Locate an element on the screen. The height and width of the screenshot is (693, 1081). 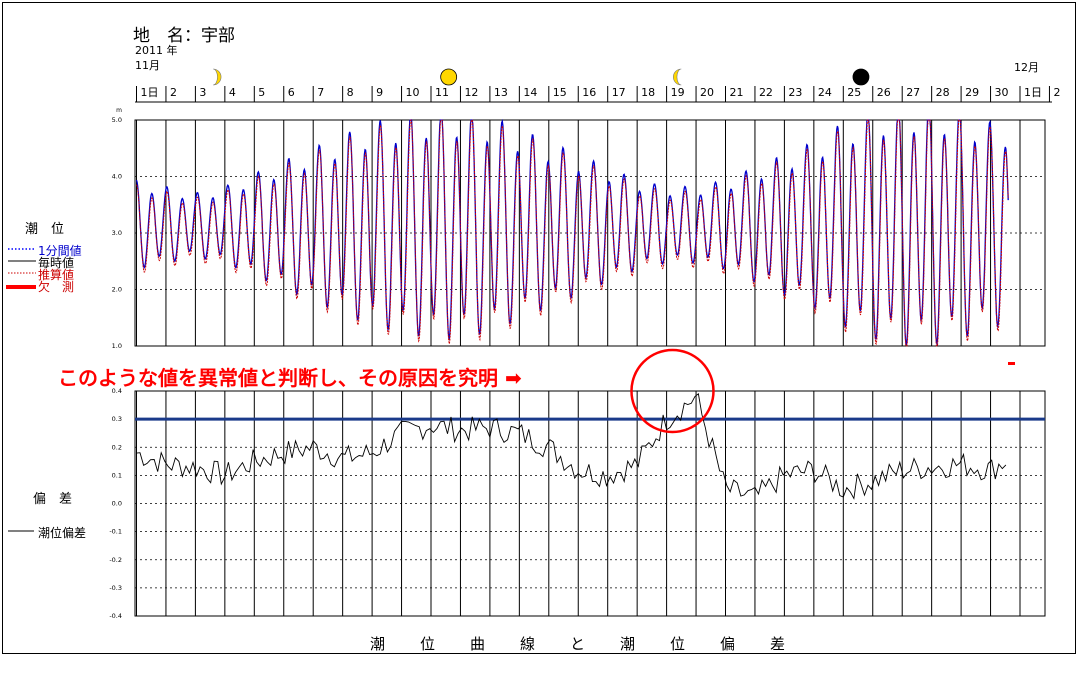
day-tick-label: 11 is located at coordinates (442, 92).